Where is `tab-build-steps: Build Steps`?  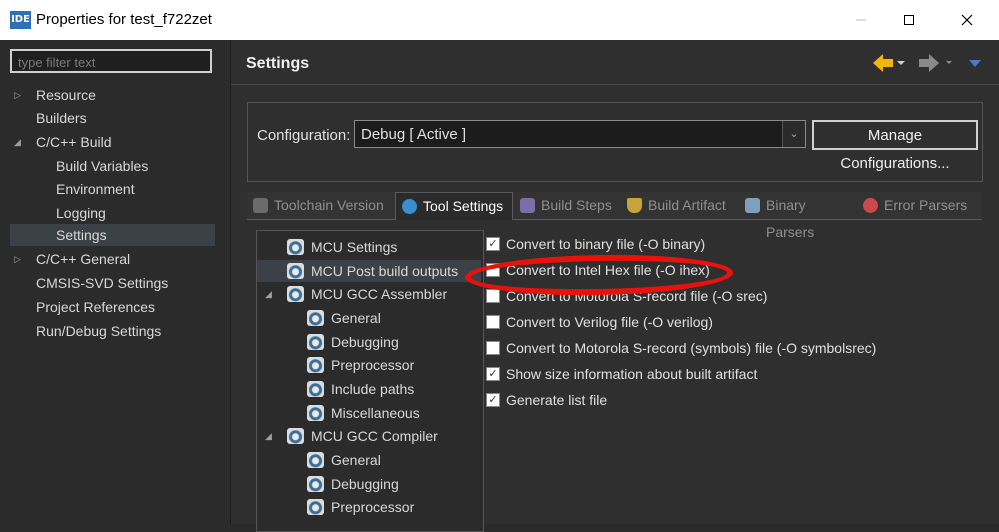
tab-build-steps: Build Steps is located at coordinates (567, 205).